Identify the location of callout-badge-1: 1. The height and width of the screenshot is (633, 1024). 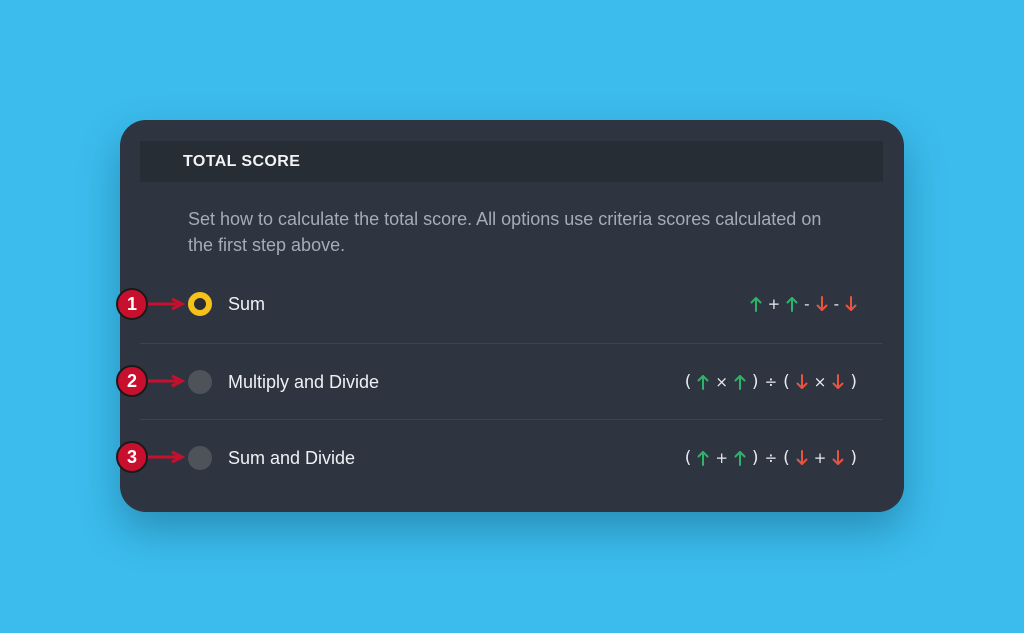
(132, 304).